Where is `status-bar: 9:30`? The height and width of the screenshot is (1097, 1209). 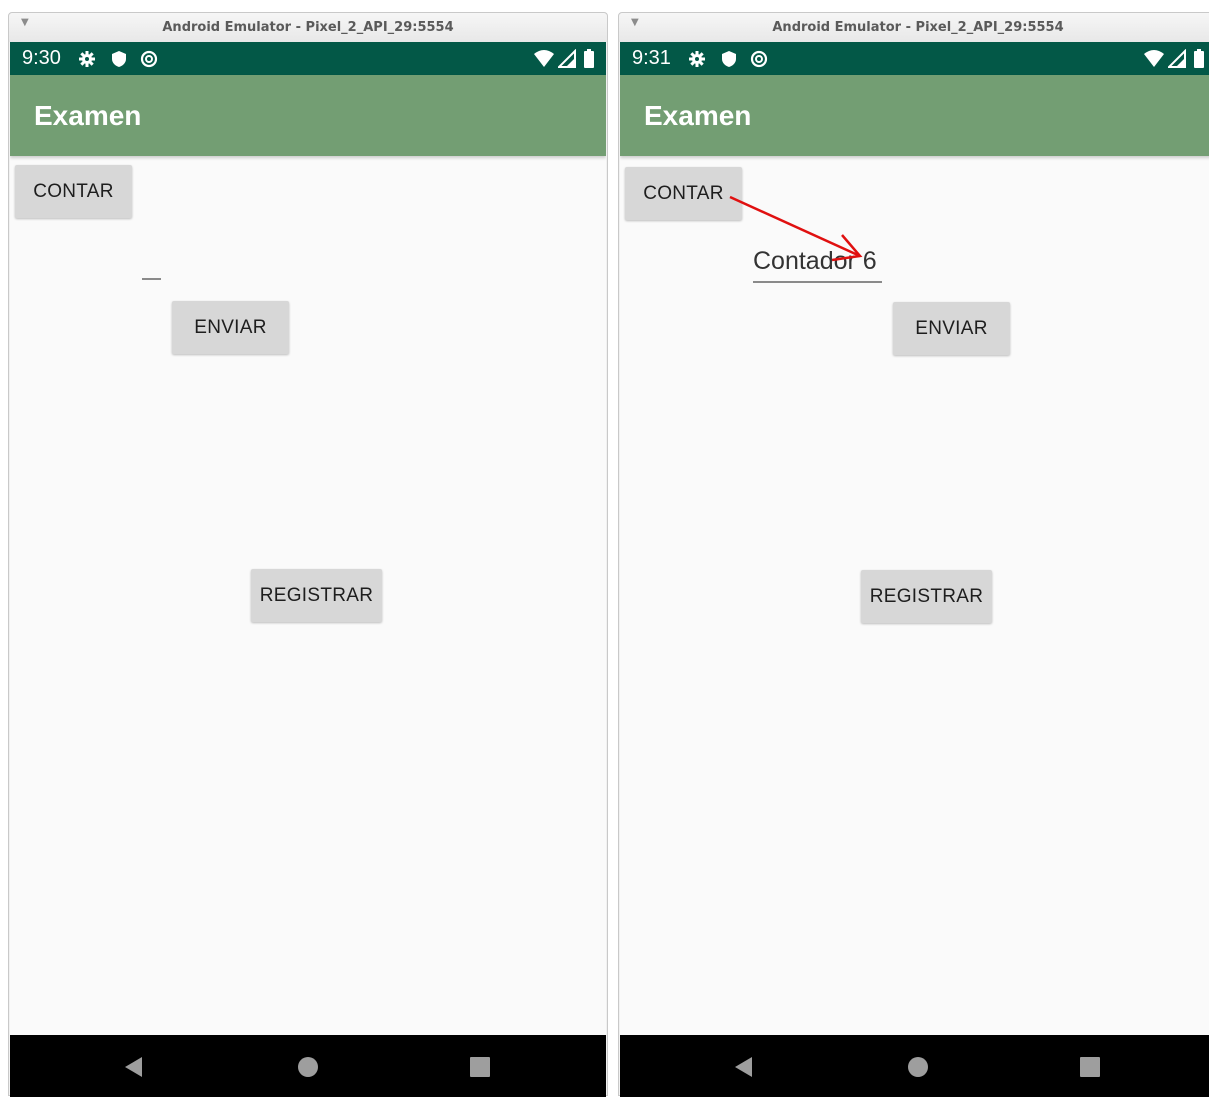 status-bar: 9:30 is located at coordinates (308, 58).